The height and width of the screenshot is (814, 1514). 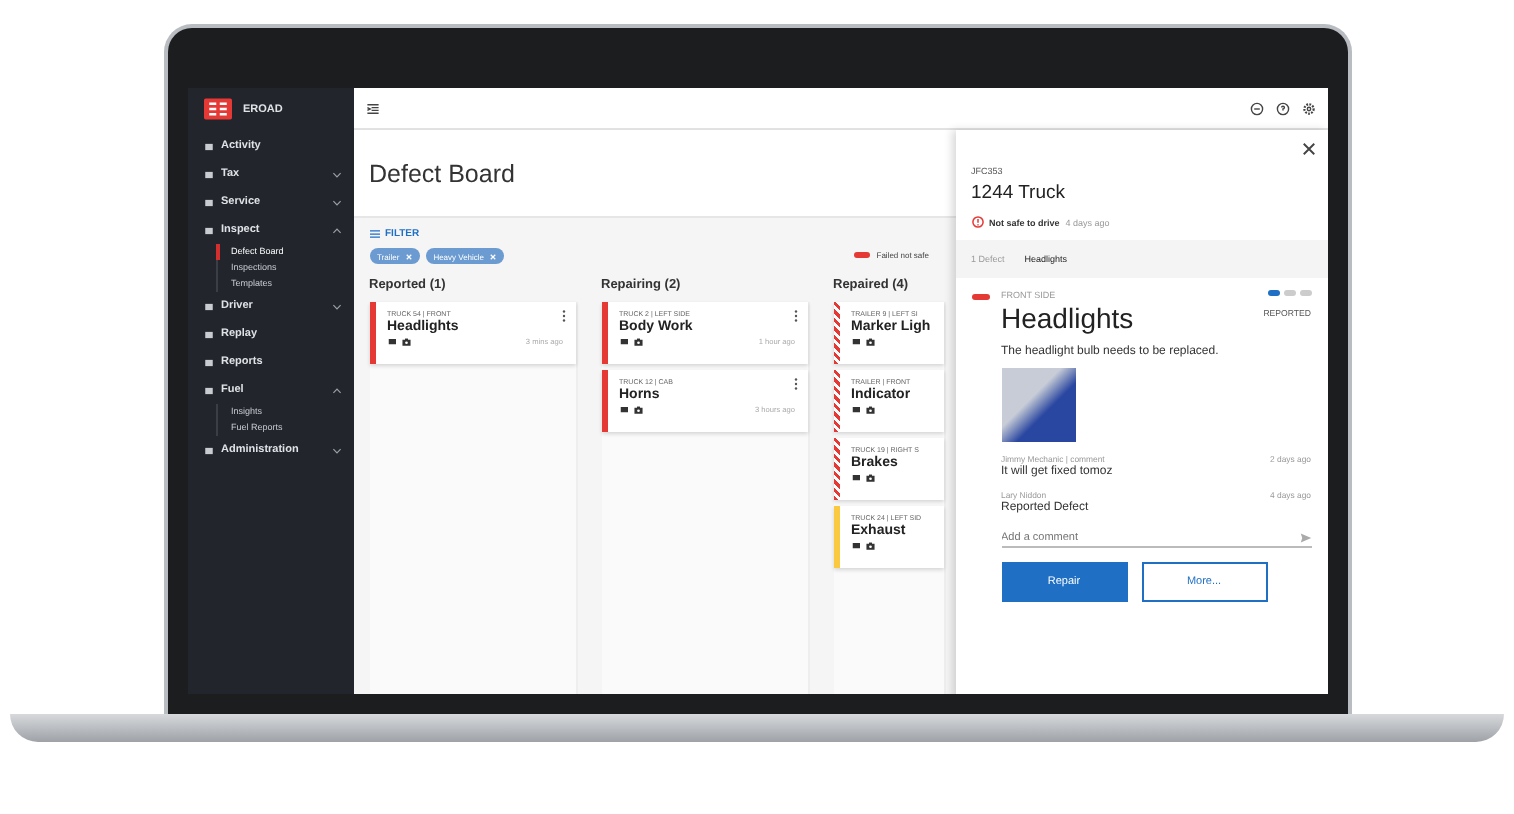 I want to click on warning-icon, so click(x=977, y=222).